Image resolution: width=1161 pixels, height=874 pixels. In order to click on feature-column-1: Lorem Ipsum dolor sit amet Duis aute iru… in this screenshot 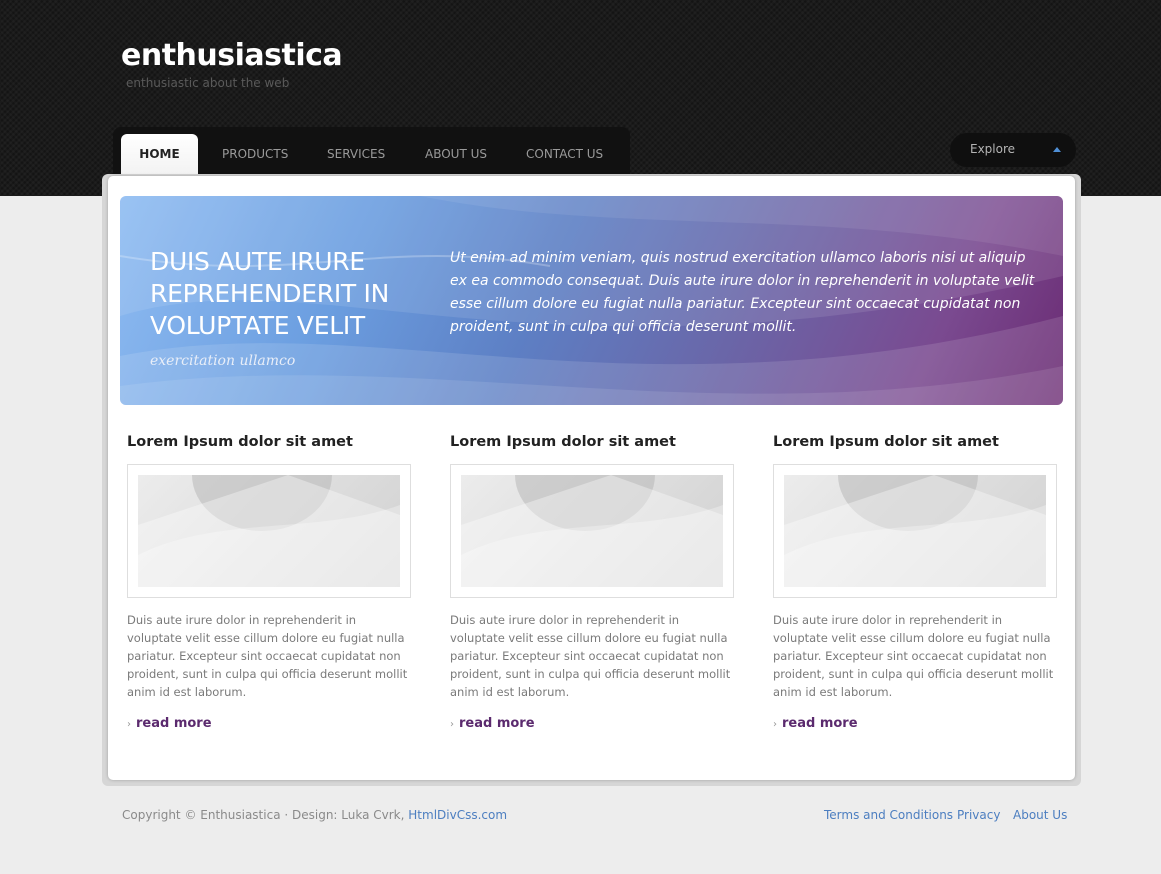, I will do `click(269, 582)`.